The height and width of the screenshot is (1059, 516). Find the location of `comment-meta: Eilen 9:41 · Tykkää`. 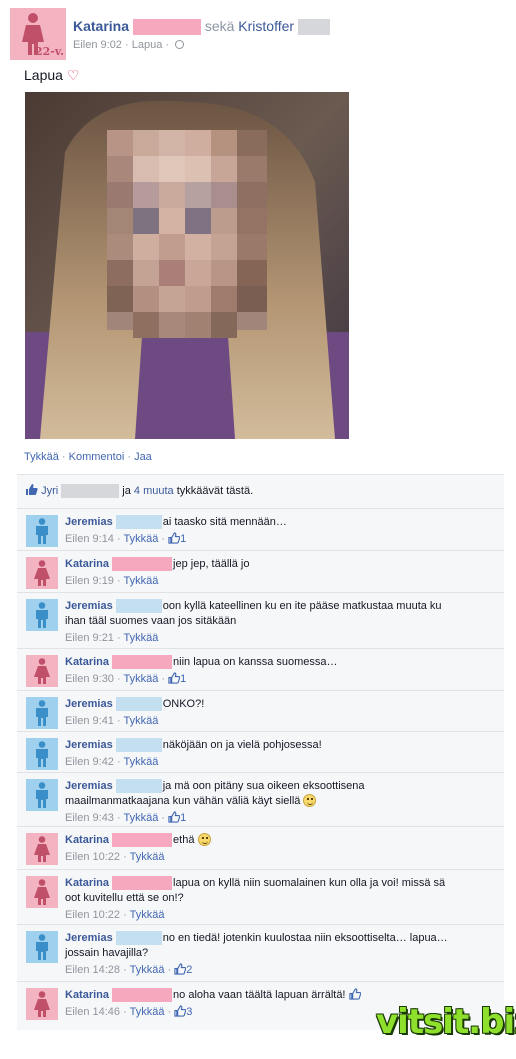

comment-meta: Eilen 9:41 · Tykkää is located at coordinates (112, 721).